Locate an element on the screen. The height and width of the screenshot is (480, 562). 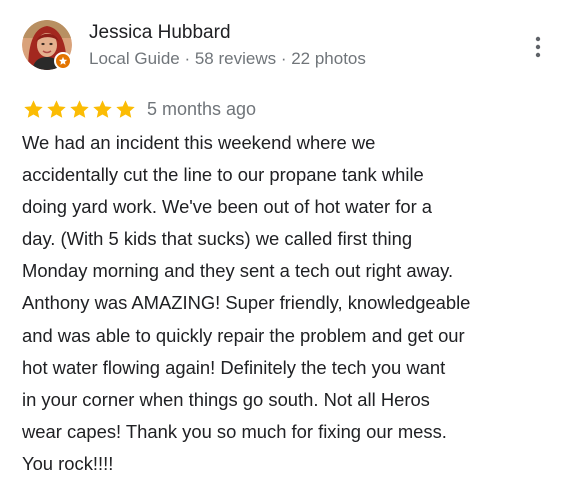
avatar-container is located at coordinates (47, 45).